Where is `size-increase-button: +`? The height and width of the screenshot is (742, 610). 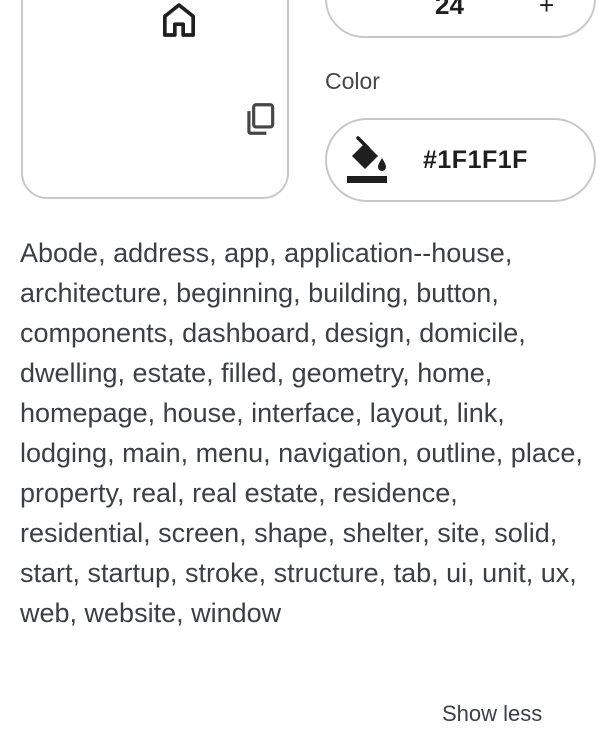
size-increase-button: + is located at coordinates (546, 10).